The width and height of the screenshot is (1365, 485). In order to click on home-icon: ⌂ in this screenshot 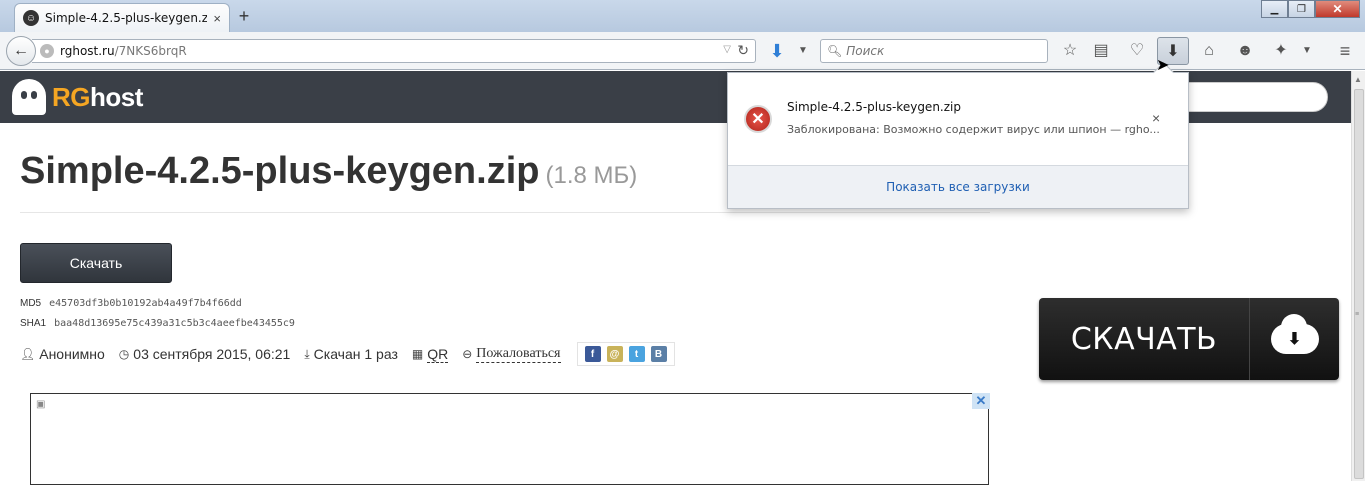, I will do `click(1209, 51)`.